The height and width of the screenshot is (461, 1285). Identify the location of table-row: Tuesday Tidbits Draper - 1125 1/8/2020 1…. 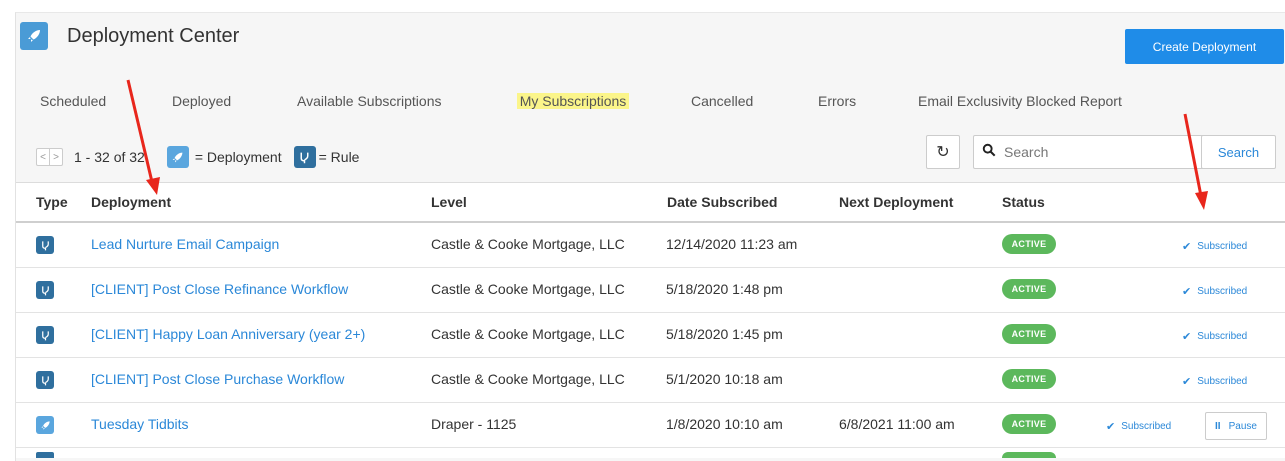
(650, 425).